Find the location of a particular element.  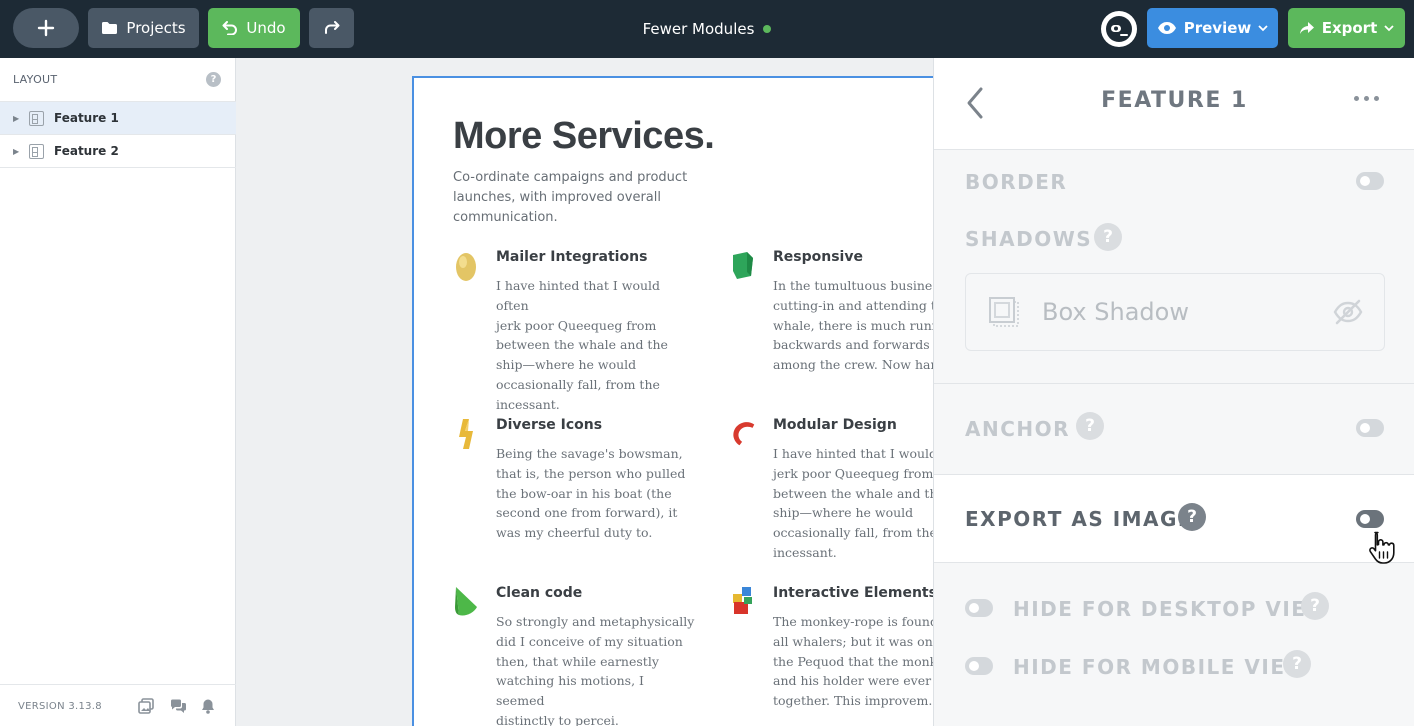

layout-title: LAYOUT is located at coordinates (35, 79).